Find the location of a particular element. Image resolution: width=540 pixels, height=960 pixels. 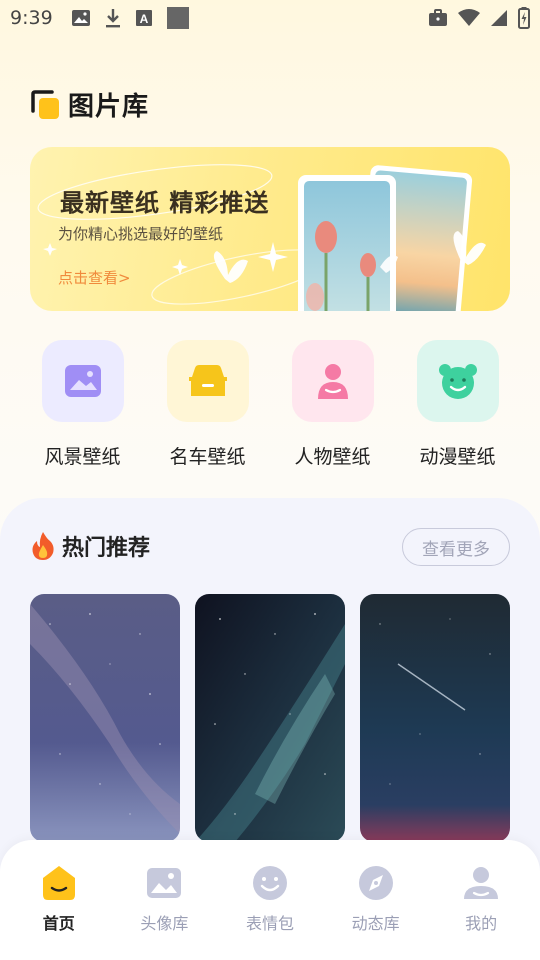

banner-subtitle: 为你精心挑选最好的壁纸 is located at coordinates (141, 234).